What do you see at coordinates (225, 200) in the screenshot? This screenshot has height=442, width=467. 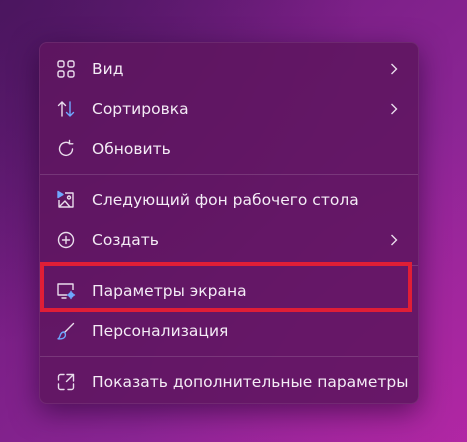 I see `menu-item-label: Следующий фон рабочего стола` at bounding box center [225, 200].